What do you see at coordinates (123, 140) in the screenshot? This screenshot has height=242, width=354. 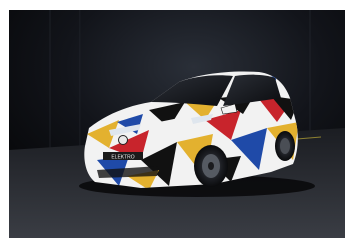 I see `brand-logo` at bounding box center [123, 140].